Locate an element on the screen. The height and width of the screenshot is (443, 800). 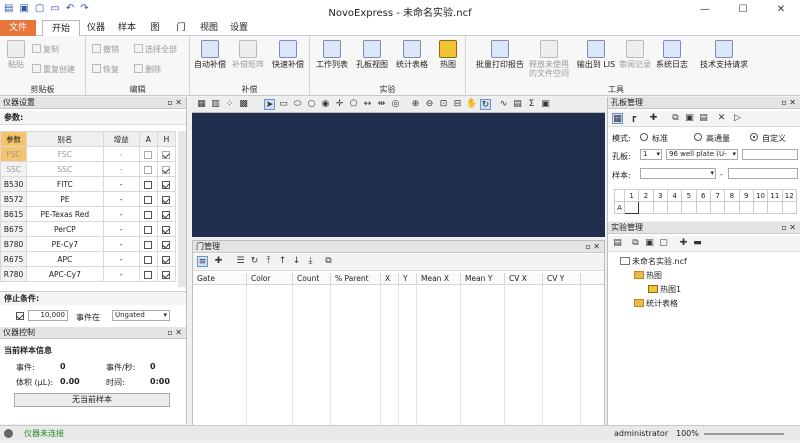
parameter-row: B572 PE - is located at coordinates (88, 199).